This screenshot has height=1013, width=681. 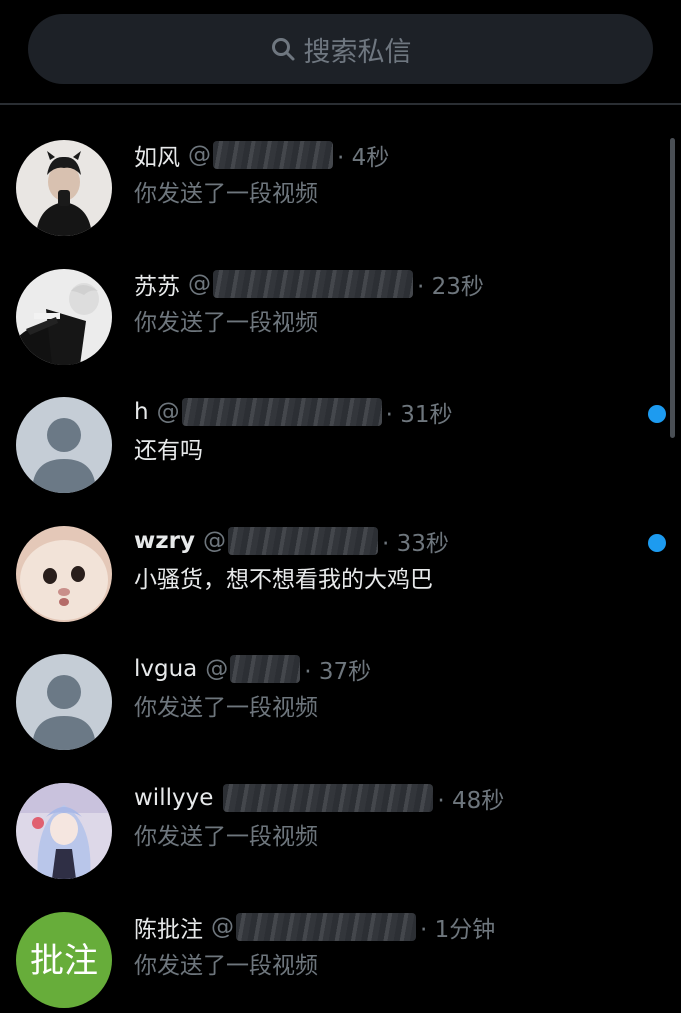 I want to click on conversation-row: lvgua @ · 37秒 你发送了一段视频, so click(x=340, y=706).